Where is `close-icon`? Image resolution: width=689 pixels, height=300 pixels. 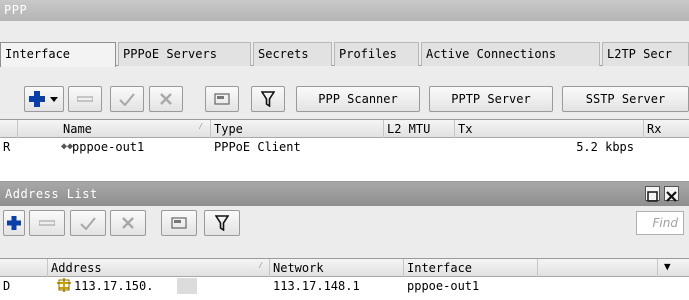
close-icon is located at coordinates (671, 196).